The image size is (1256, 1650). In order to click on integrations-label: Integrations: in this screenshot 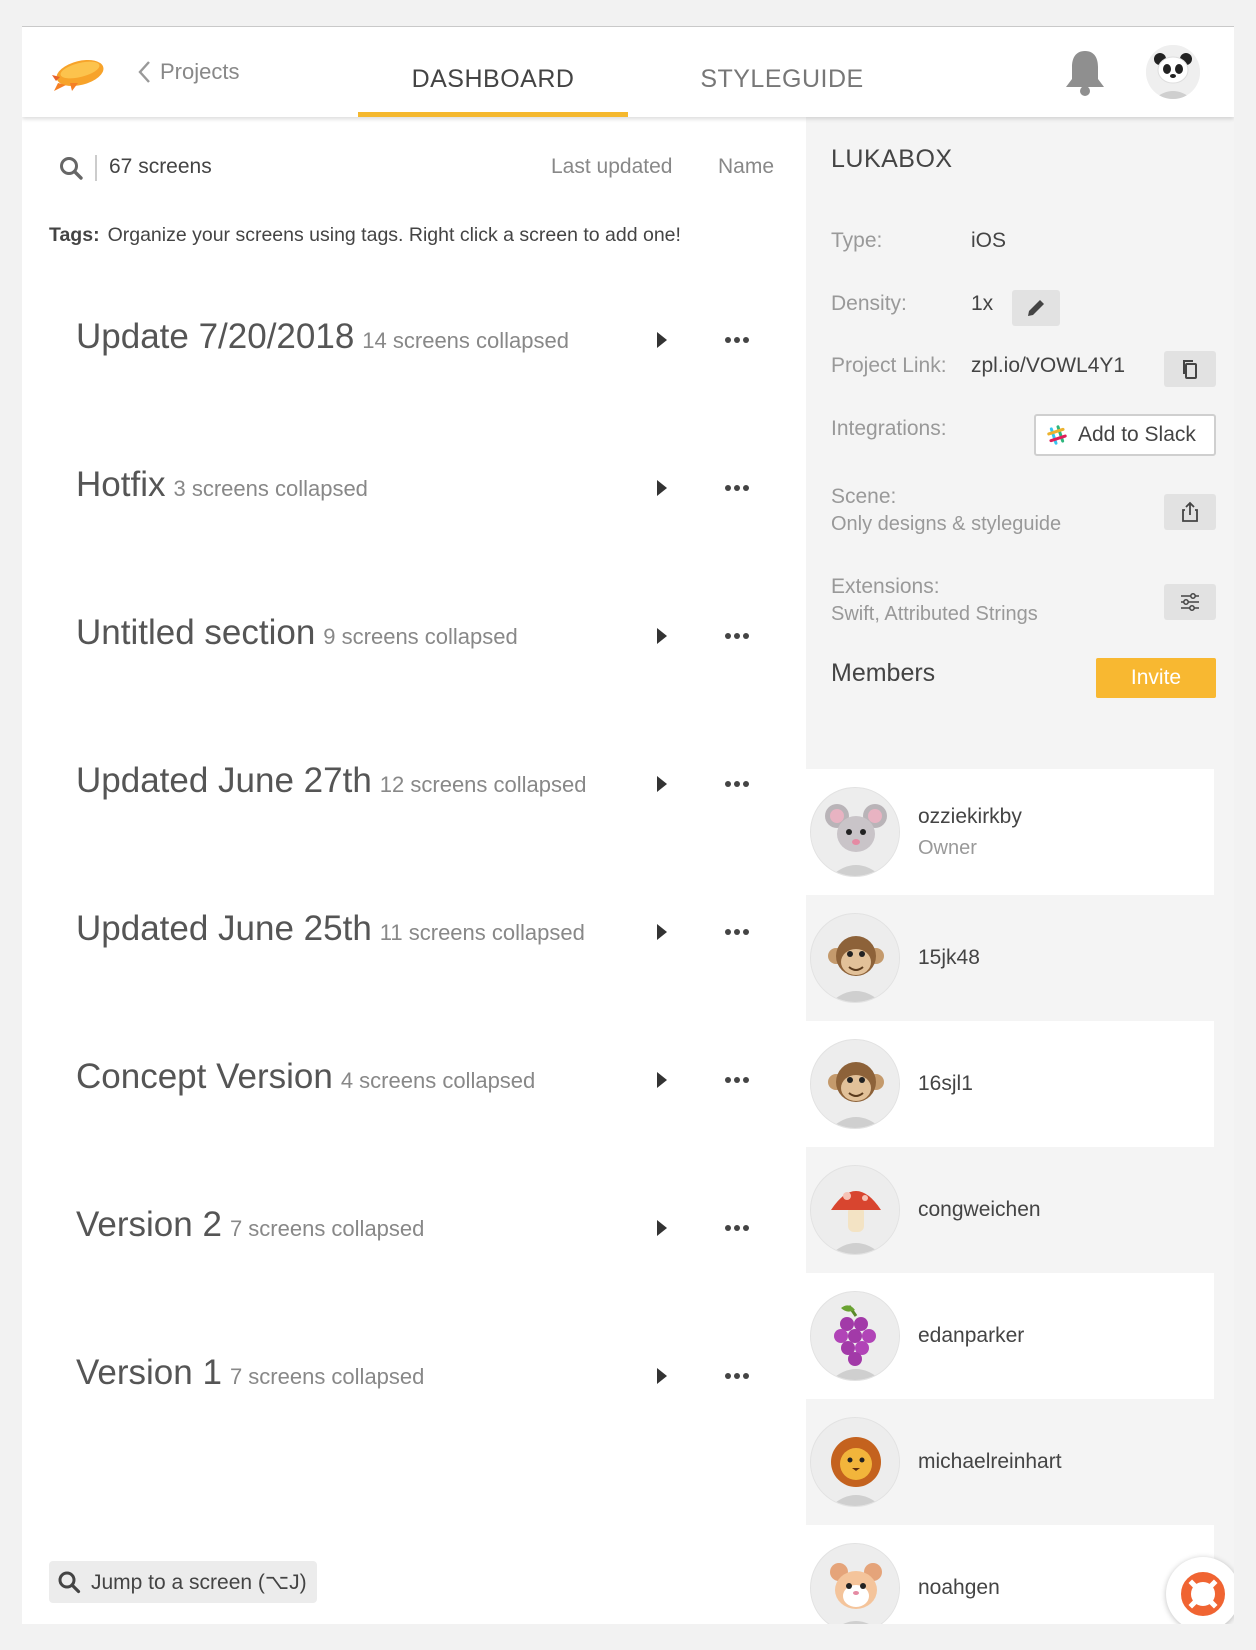, I will do `click(889, 428)`.